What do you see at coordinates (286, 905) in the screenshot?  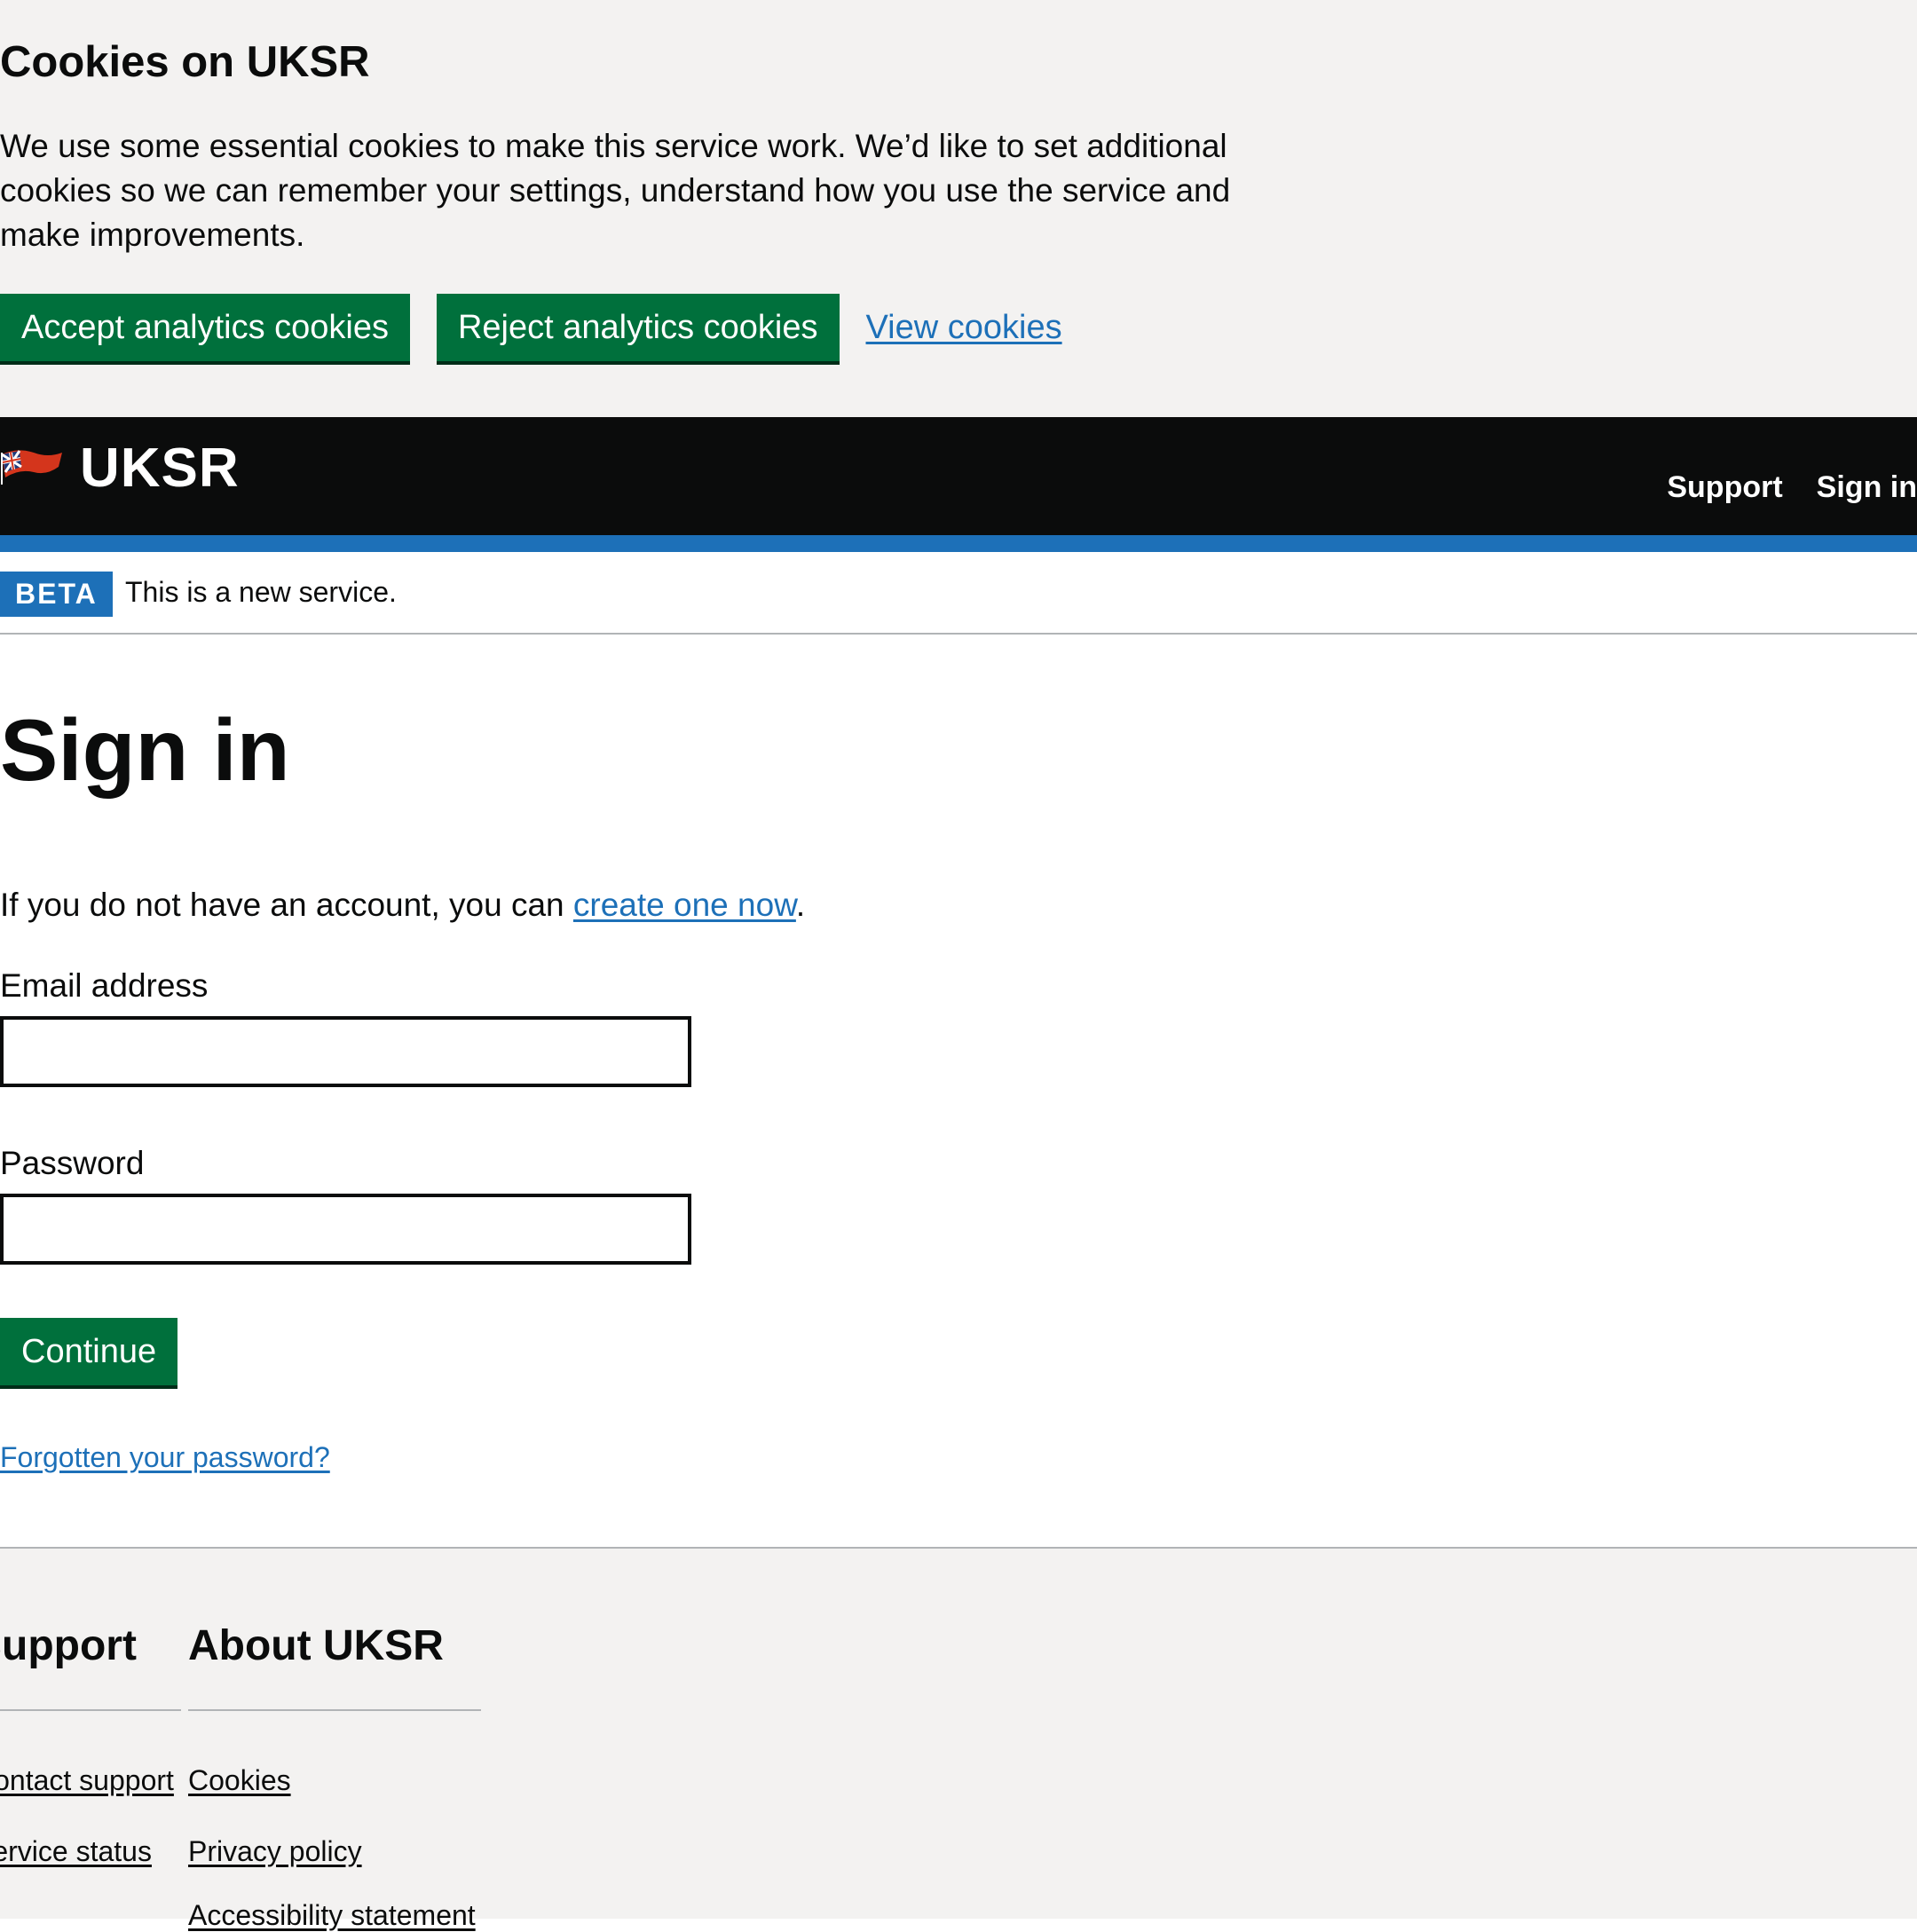 I see `intro-prefix: If you do not have an account, you can` at bounding box center [286, 905].